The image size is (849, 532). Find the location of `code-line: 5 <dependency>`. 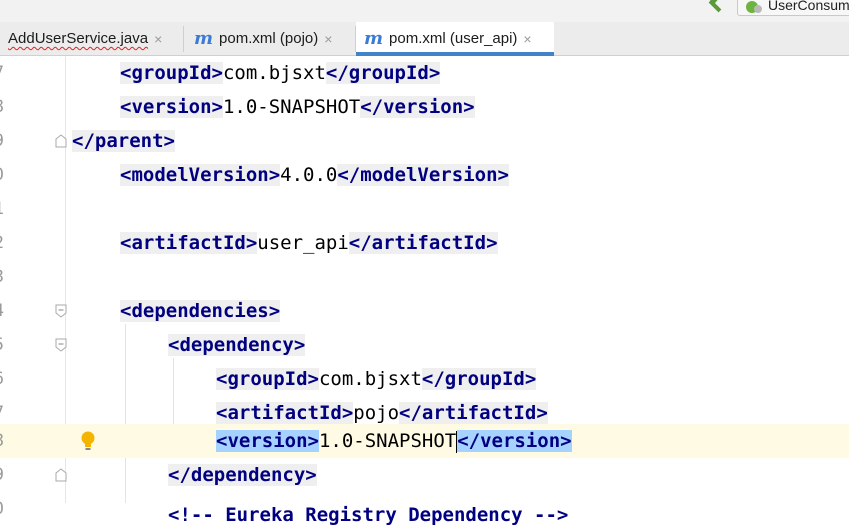

code-line: 5 <dependency> is located at coordinates (424, 345).